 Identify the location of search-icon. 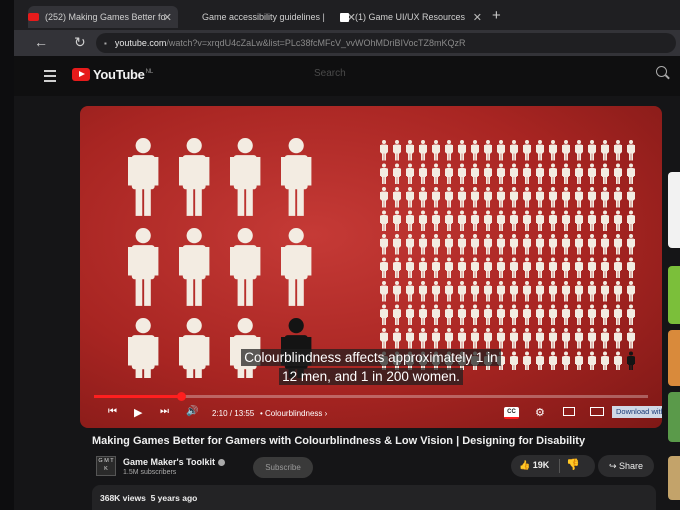
(661, 71).